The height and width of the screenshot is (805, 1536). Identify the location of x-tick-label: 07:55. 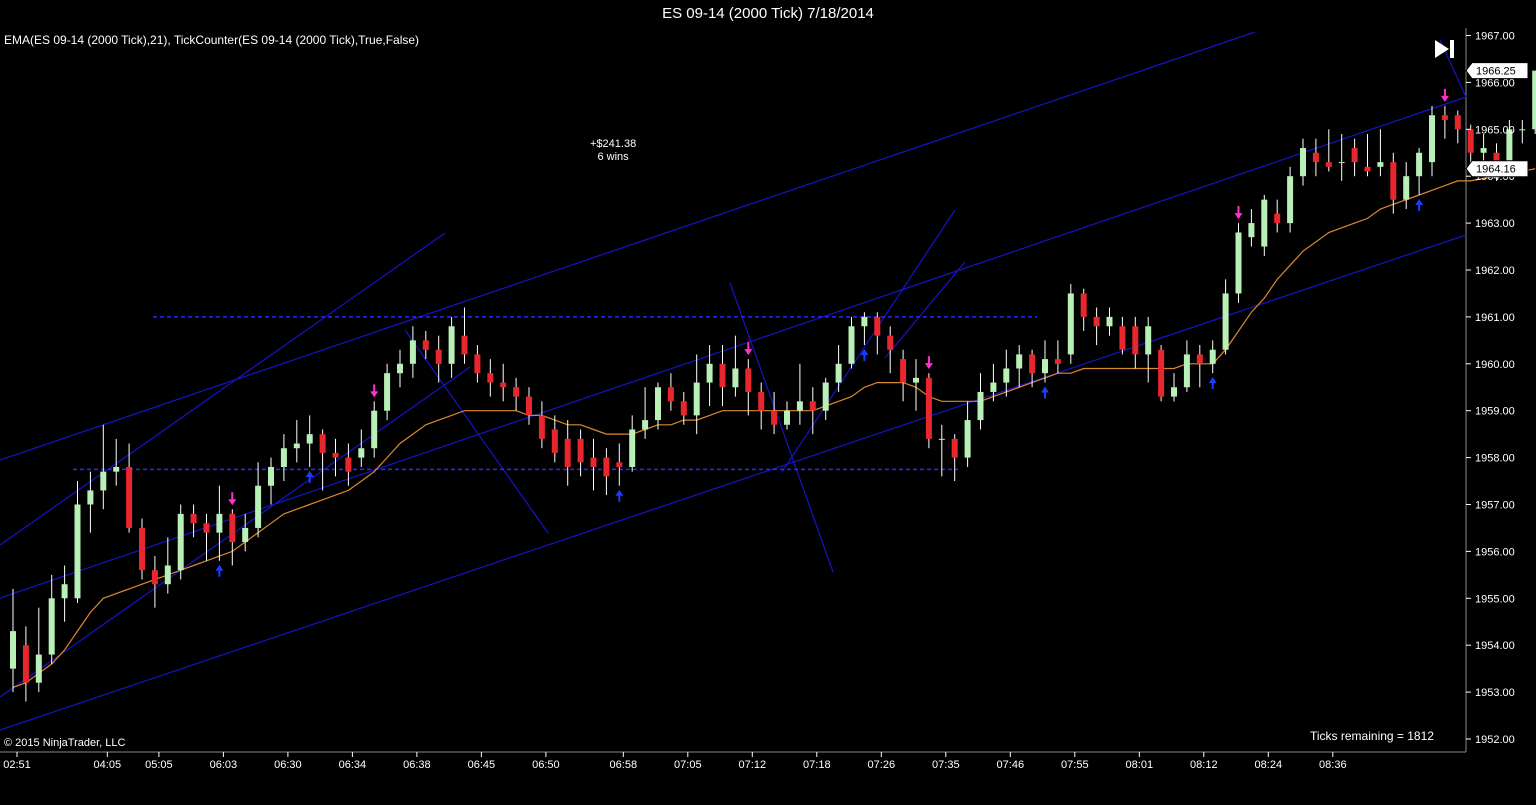
(1075, 765).